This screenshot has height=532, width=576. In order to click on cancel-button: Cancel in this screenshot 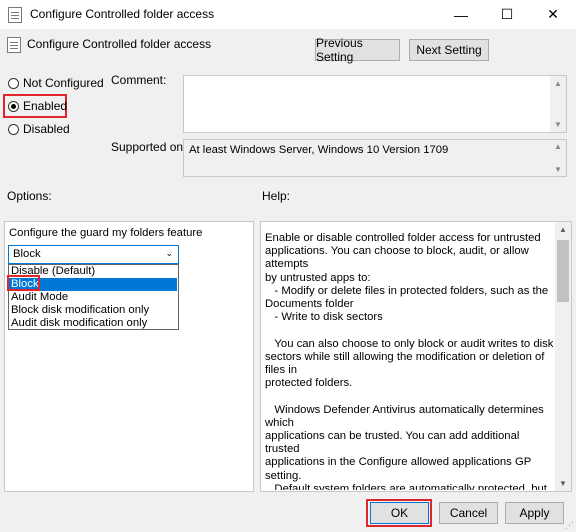, I will do `click(468, 513)`.